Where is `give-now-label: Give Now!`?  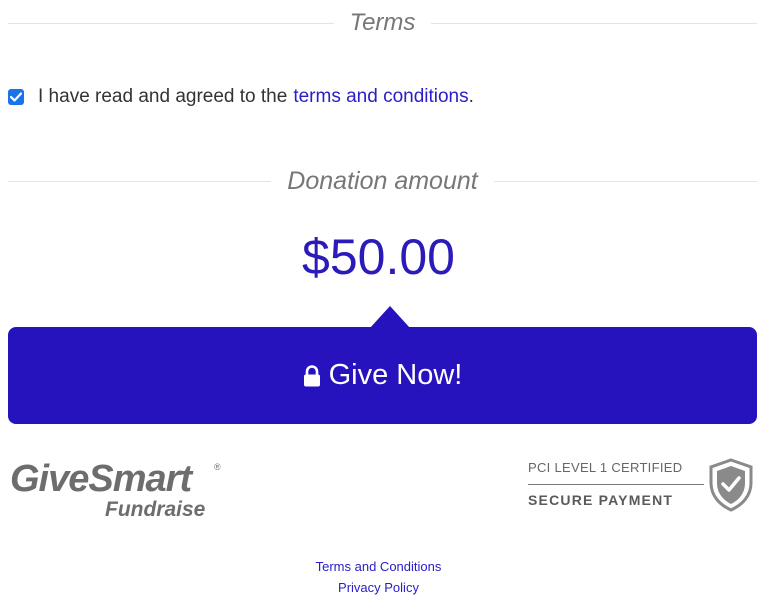
give-now-label: Give Now! is located at coordinates (395, 375).